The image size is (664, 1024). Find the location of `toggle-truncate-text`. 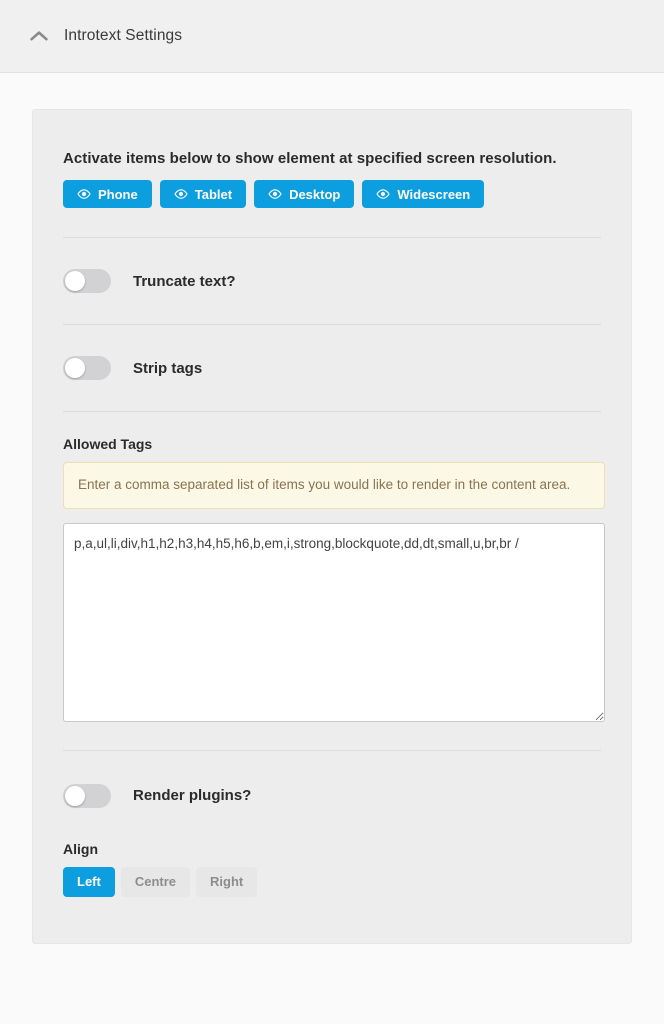

toggle-truncate-text is located at coordinates (87, 281).